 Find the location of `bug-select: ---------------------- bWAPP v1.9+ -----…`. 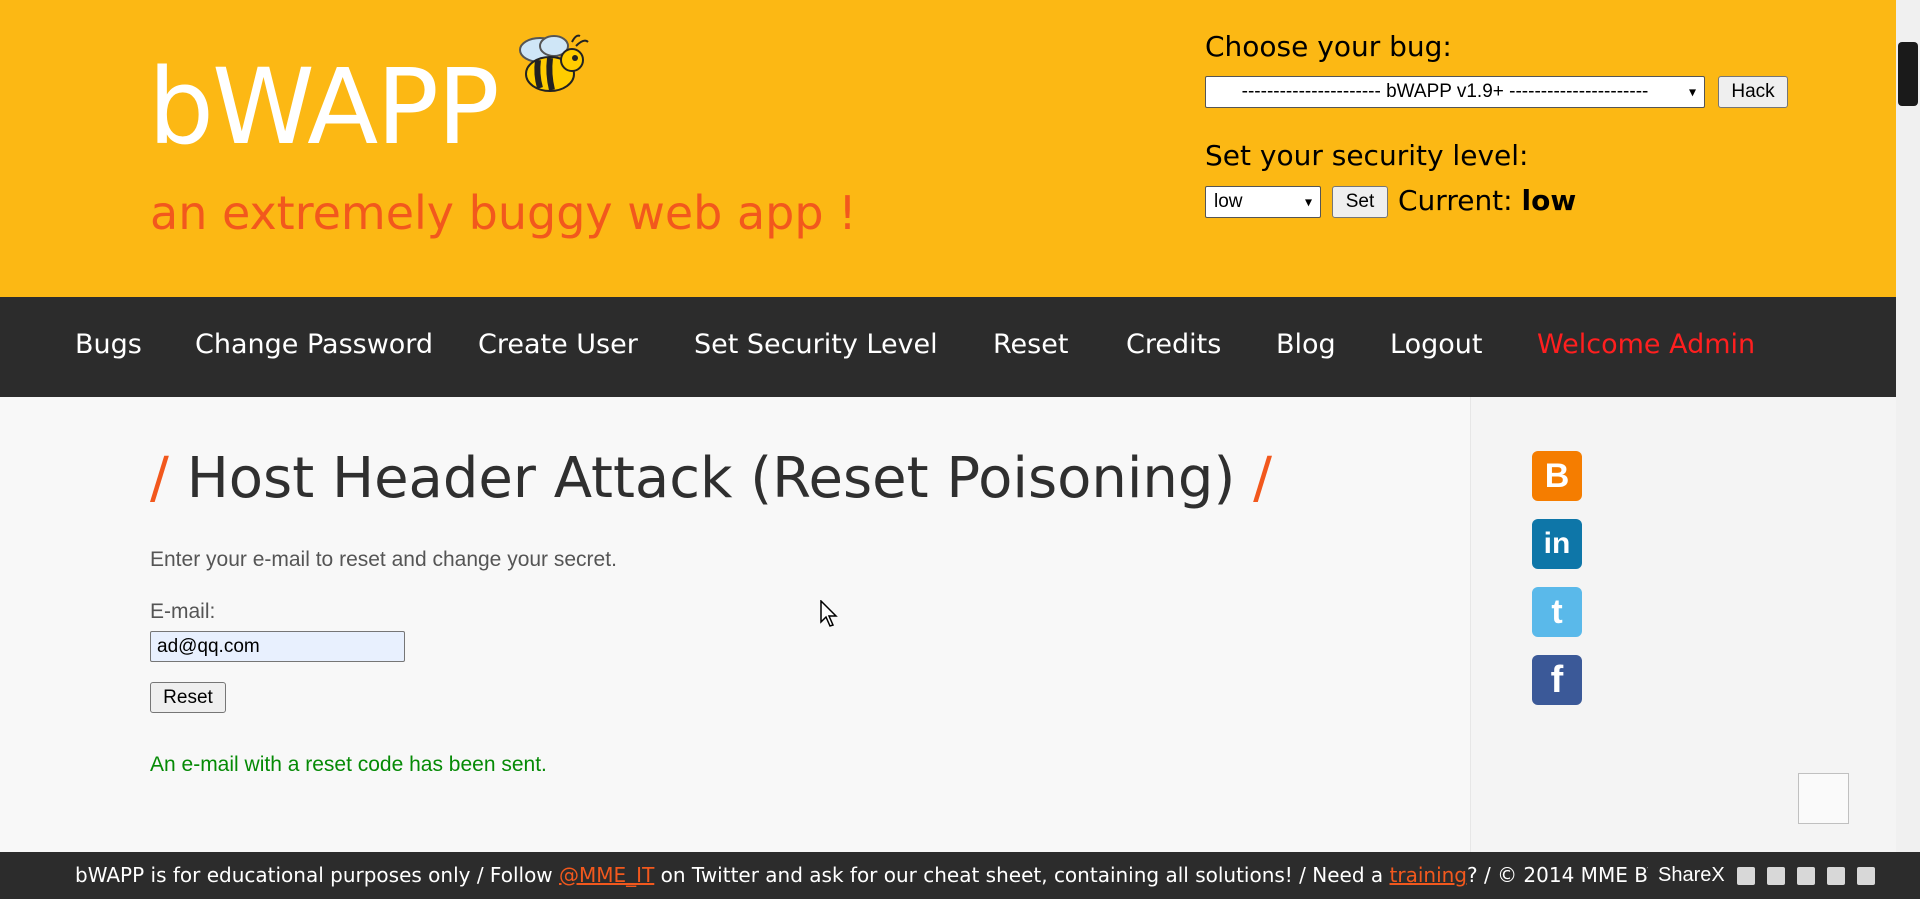

bug-select: ---------------------- bWAPP v1.9+ -----… is located at coordinates (1455, 92).